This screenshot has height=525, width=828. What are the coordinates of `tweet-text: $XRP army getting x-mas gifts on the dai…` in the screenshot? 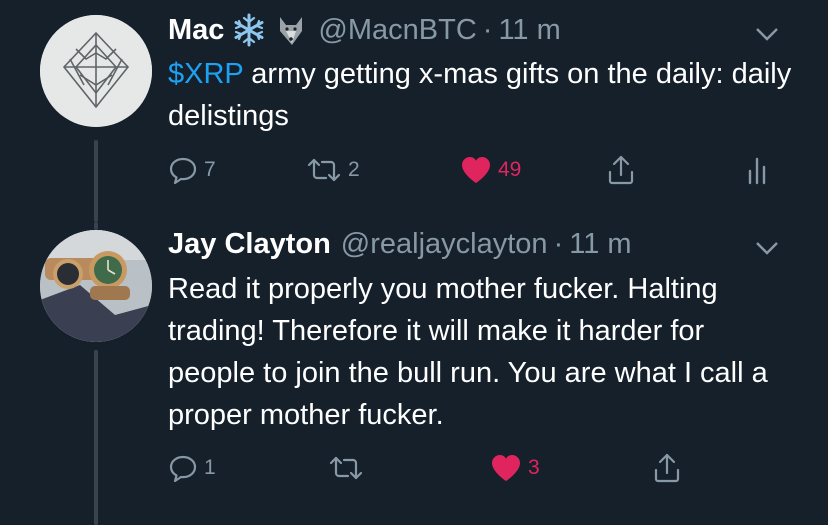 It's located at (483, 95).